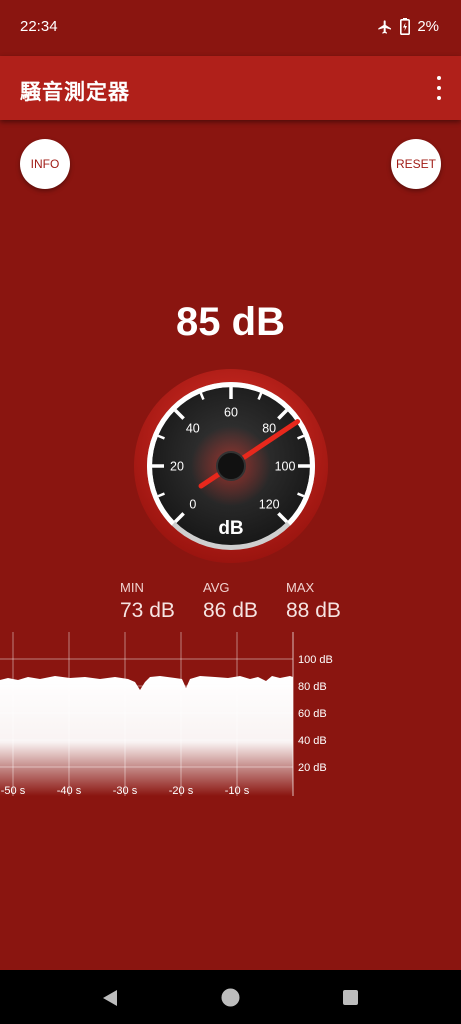 This screenshot has height=1024, width=461. I want to click on sound-level-gauge: 0 20 40 60 80 100 120 dB, so click(231, 466).